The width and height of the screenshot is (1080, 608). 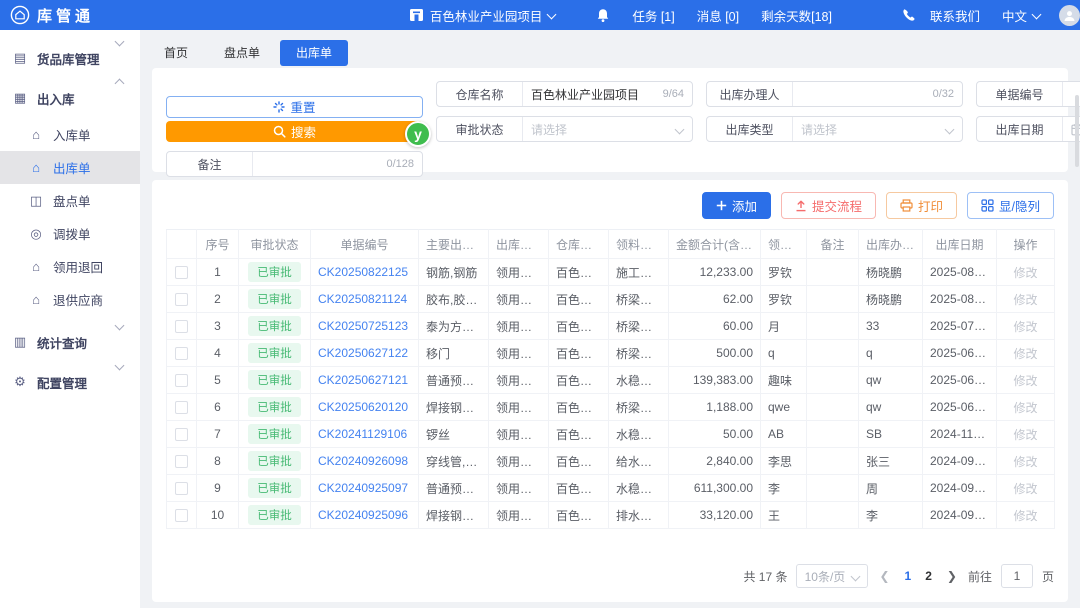 I want to click on column-header: 仓库名称, so click(x=578, y=244).